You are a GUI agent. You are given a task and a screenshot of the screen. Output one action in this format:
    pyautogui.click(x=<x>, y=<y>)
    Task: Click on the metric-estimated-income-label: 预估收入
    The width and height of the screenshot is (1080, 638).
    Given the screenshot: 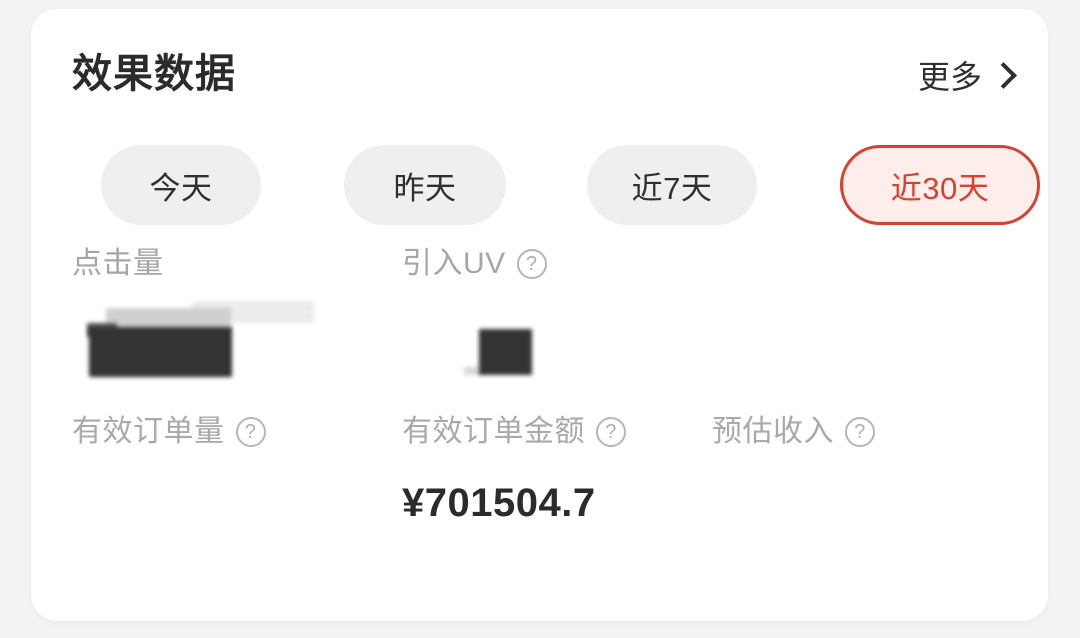 What is the action you would take?
    pyautogui.click(x=773, y=431)
    